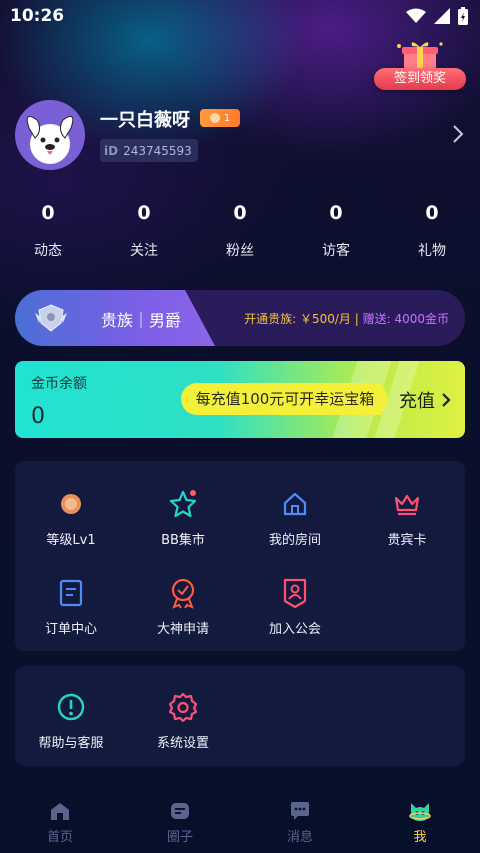 This screenshot has height=853, width=480. I want to click on tab-label: 圈子, so click(179, 837).